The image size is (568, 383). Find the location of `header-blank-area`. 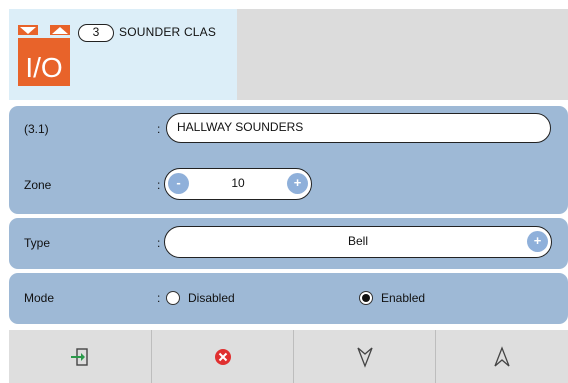

header-blank-area is located at coordinates (402, 54).